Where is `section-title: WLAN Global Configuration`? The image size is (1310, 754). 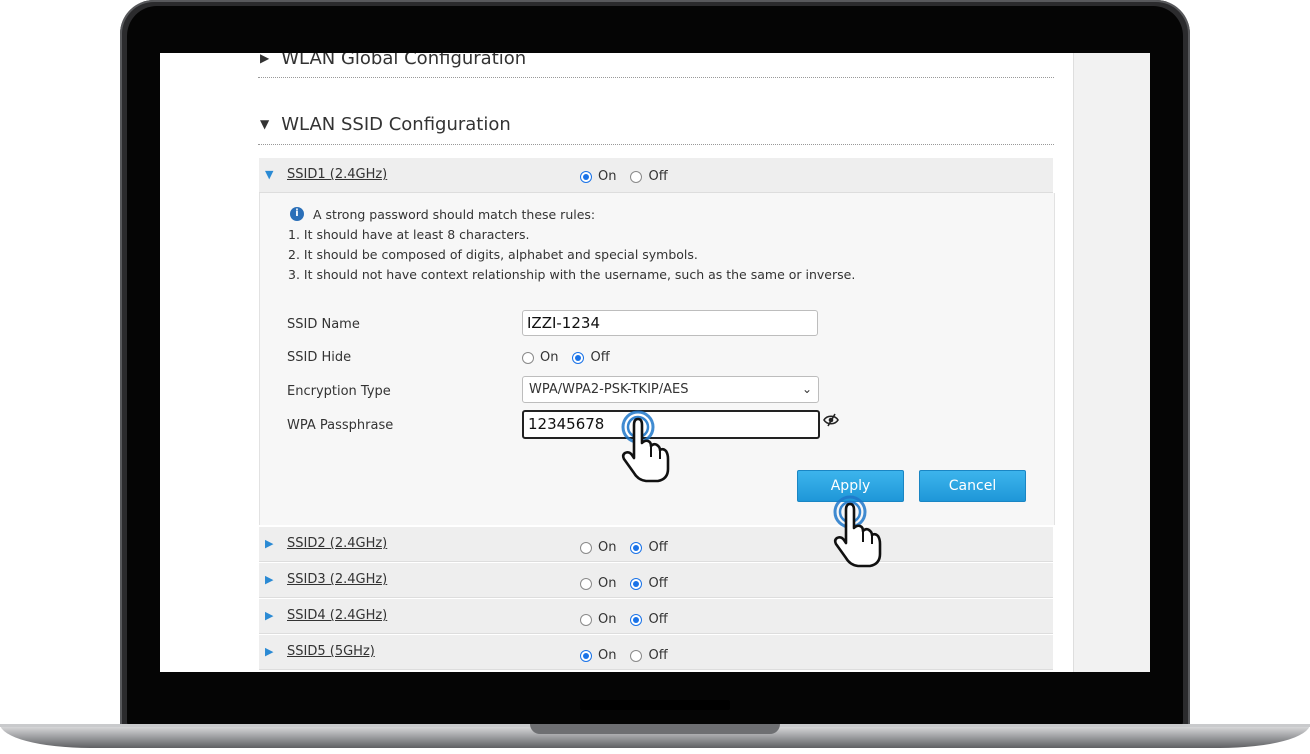 section-title: WLAN Global Configuration is located at coordinates (404, 61).